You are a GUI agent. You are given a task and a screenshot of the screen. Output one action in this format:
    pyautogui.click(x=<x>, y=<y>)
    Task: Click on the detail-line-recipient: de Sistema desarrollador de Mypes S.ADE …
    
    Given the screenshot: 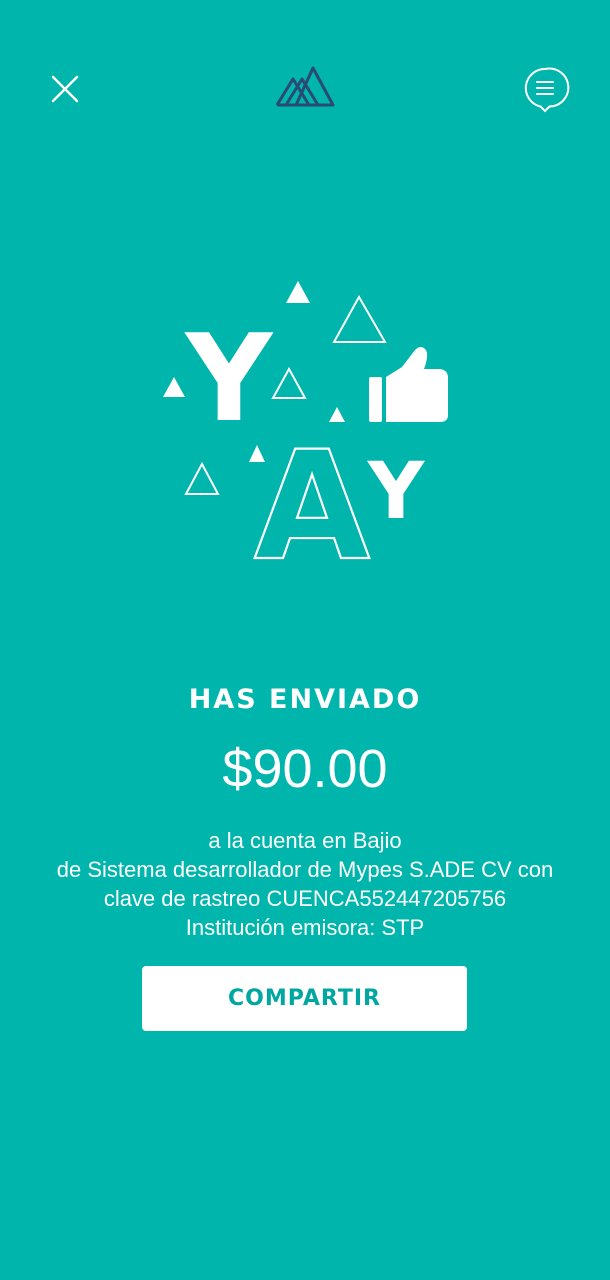 What is the action you would take?
    pyautogui.click(x=305, y=869)
    